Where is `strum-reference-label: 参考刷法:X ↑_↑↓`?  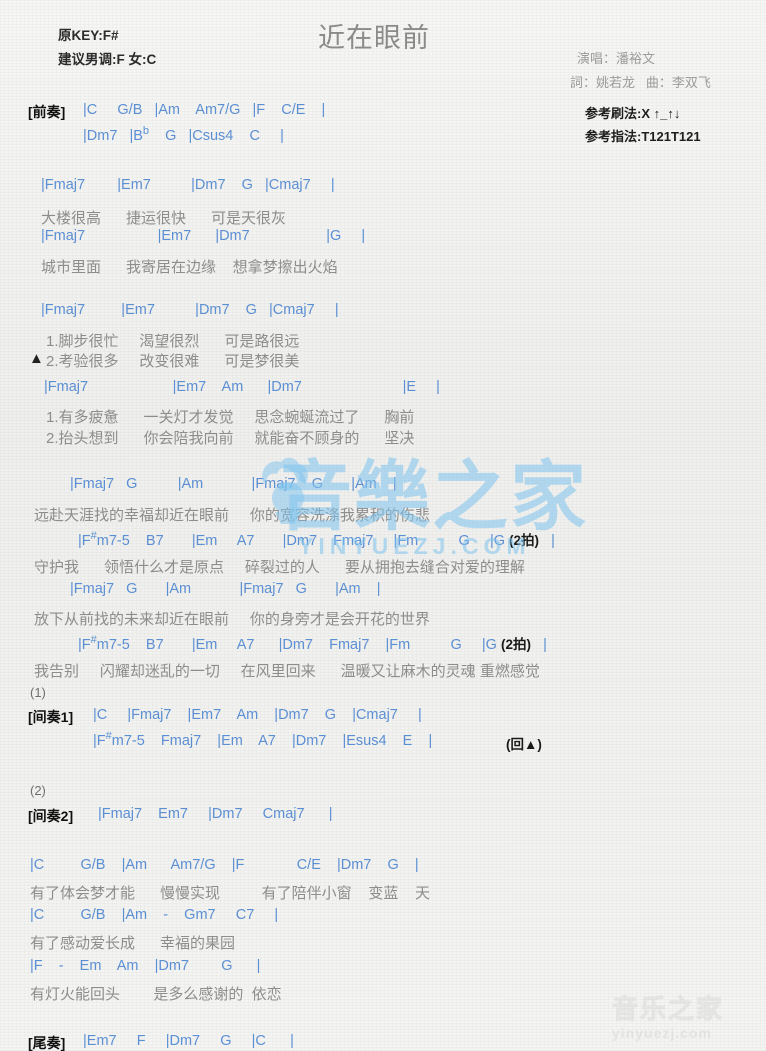
strum-reference-label: 参考刷法:X ↑_↑↓ is located at coordinates (633, 113).